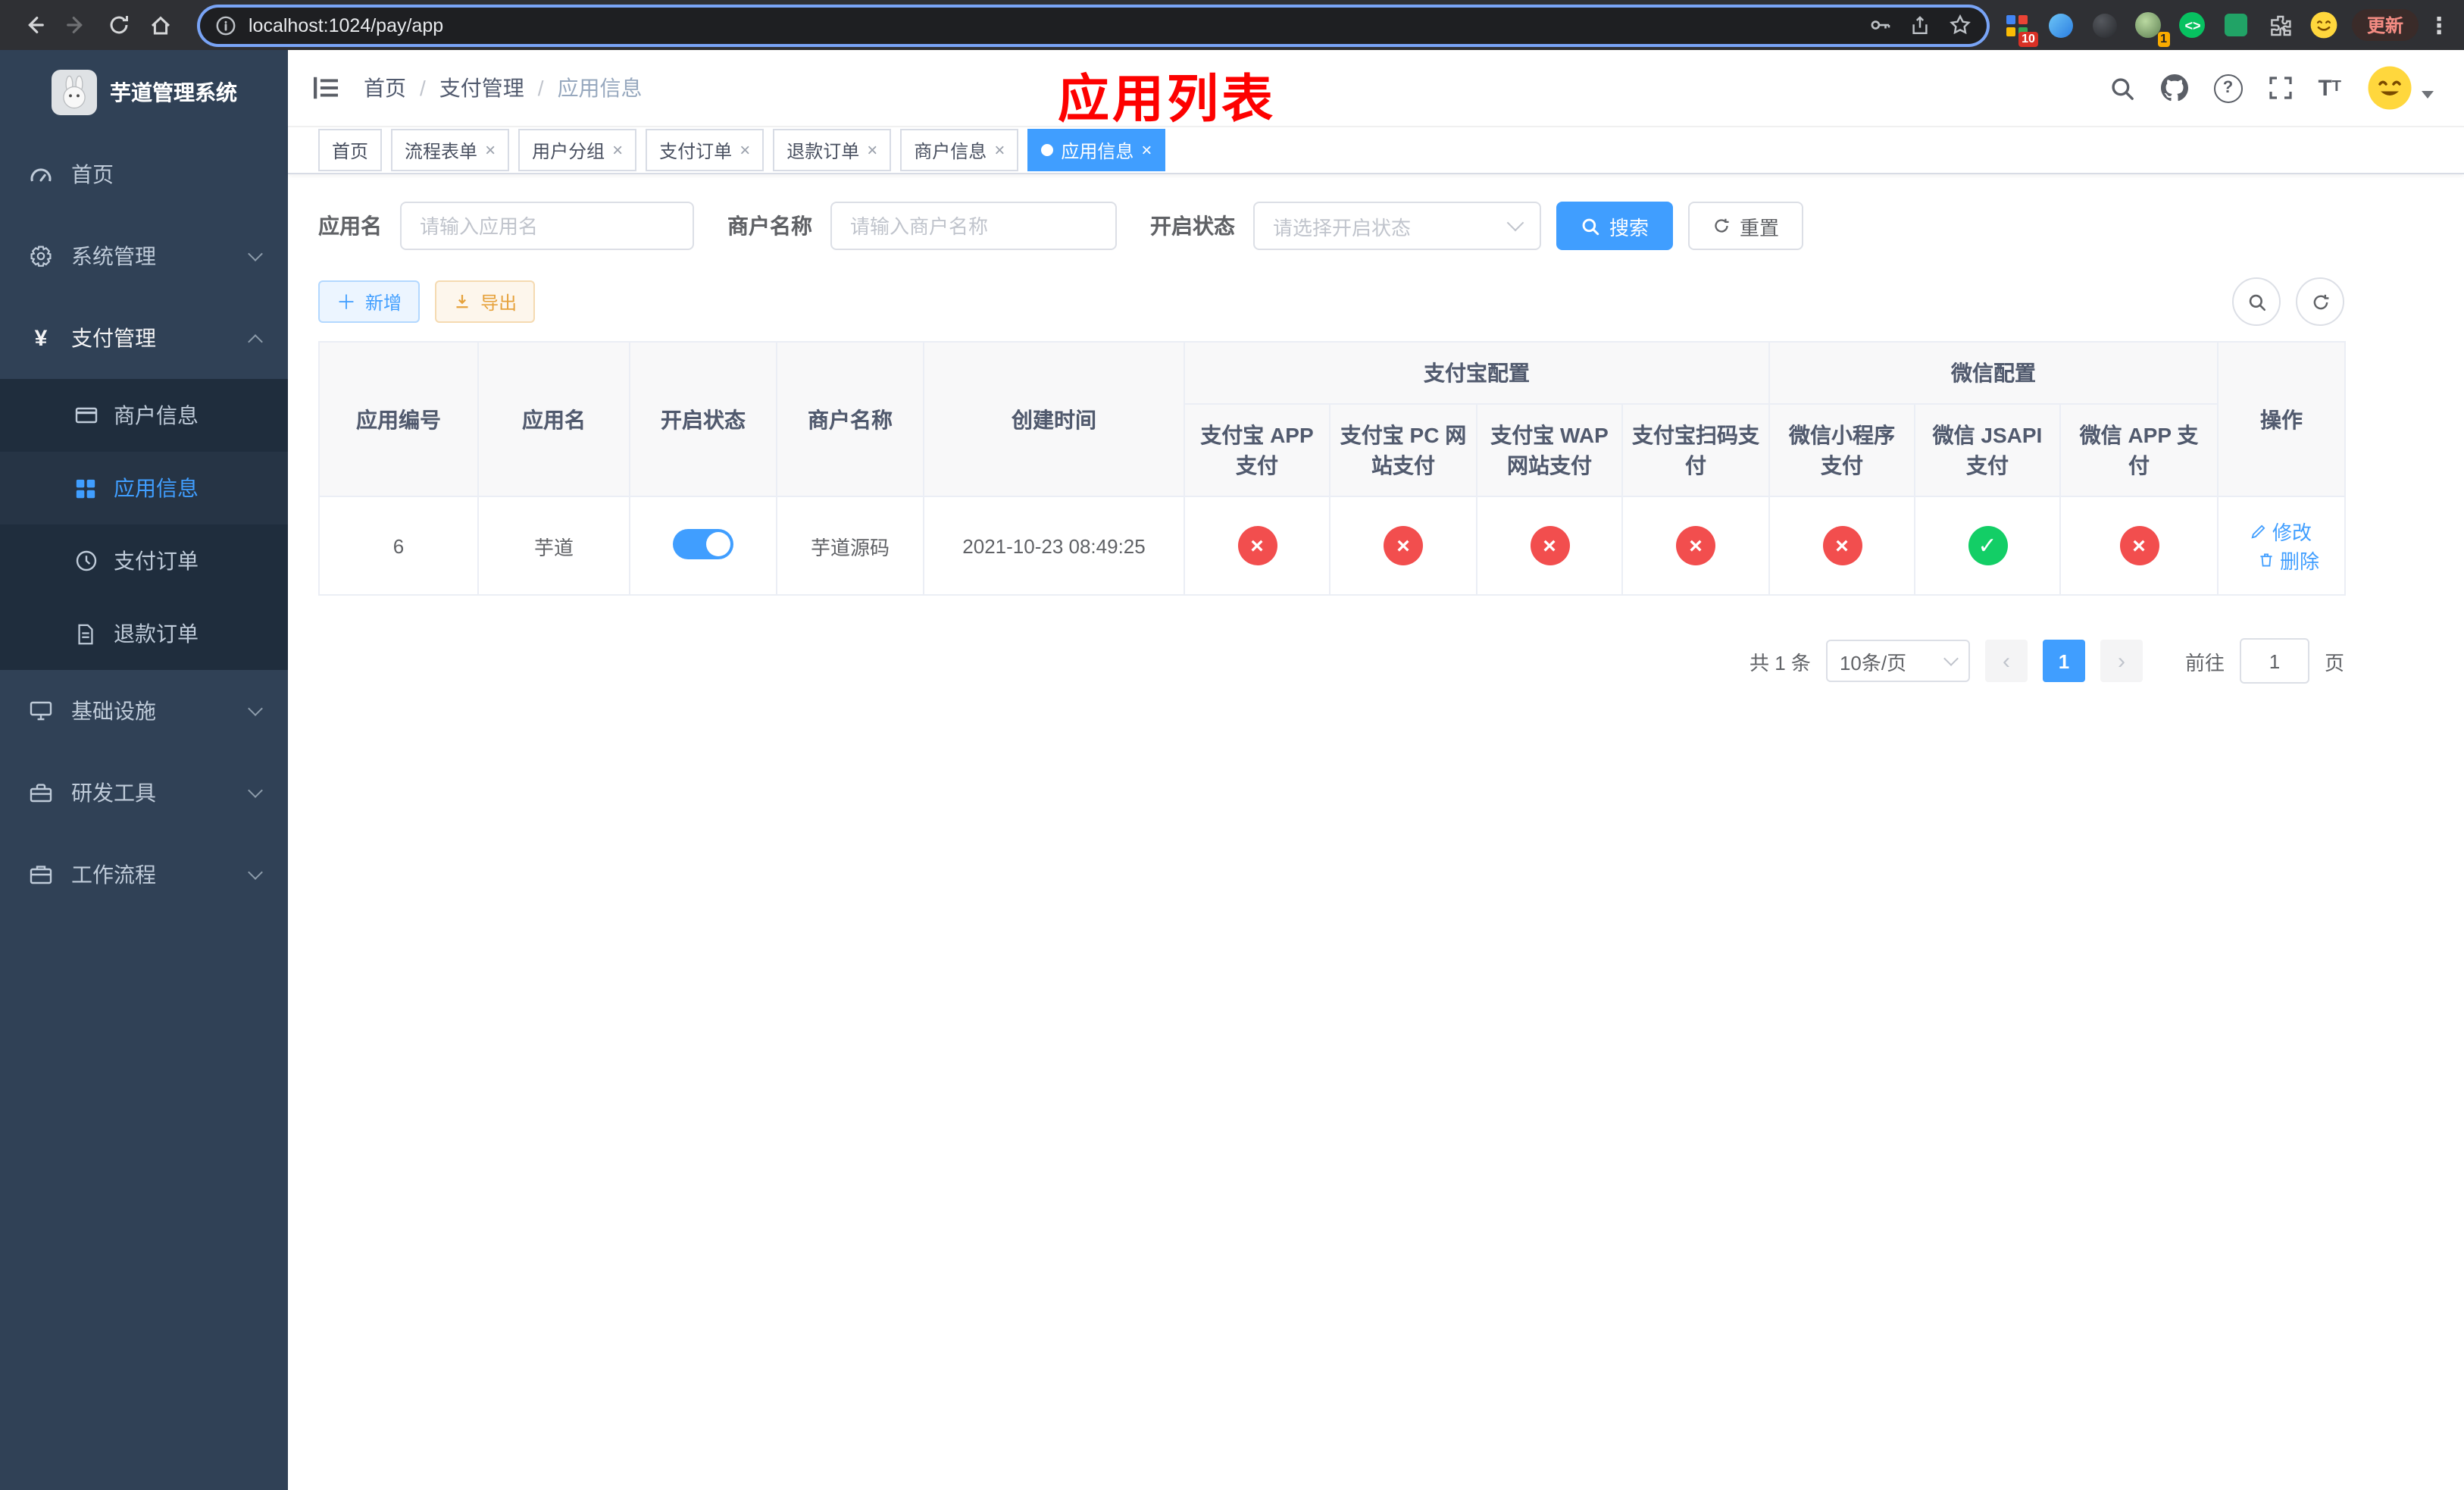 This screenshot has width=2464, height=1490. Describe the element at coordinates (1920, 25) in the screenshot. I see `share-icon` at that location.